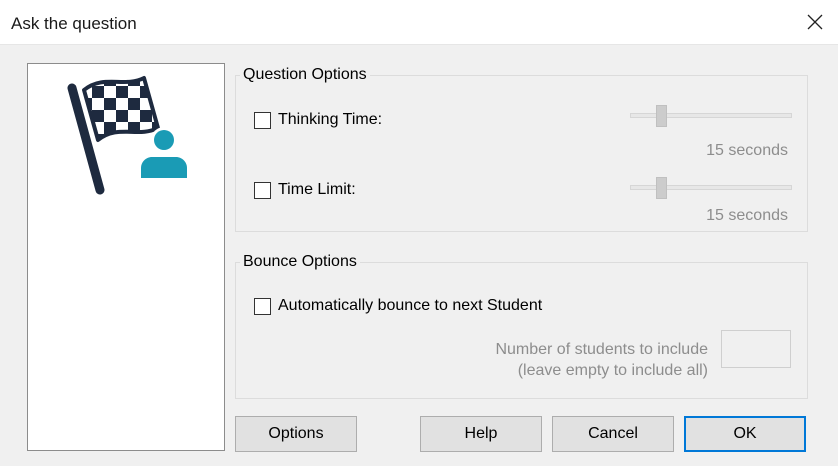 This screenshot has height=466, width=838. I want to click on thinking-time-label: Thinking Time:, so click(330, 119).